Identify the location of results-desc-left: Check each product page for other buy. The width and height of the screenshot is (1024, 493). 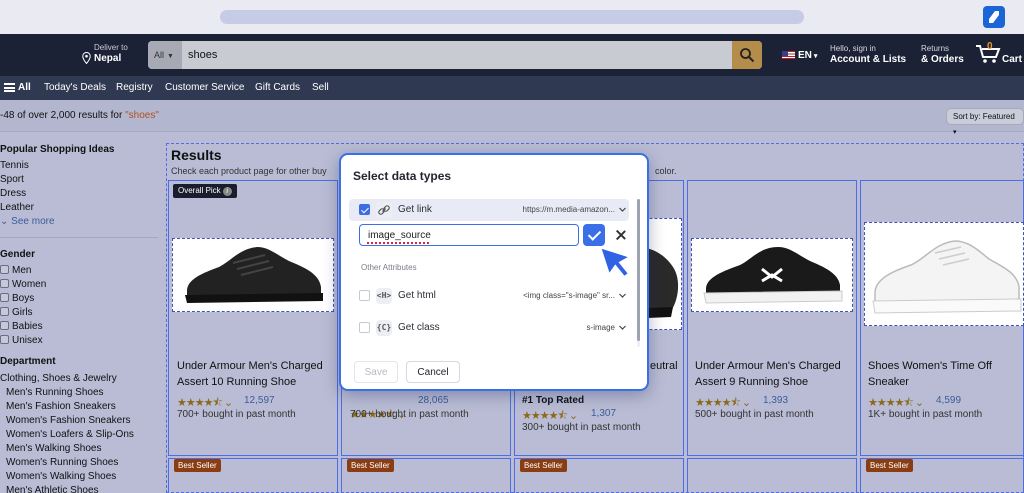
(249, 171).